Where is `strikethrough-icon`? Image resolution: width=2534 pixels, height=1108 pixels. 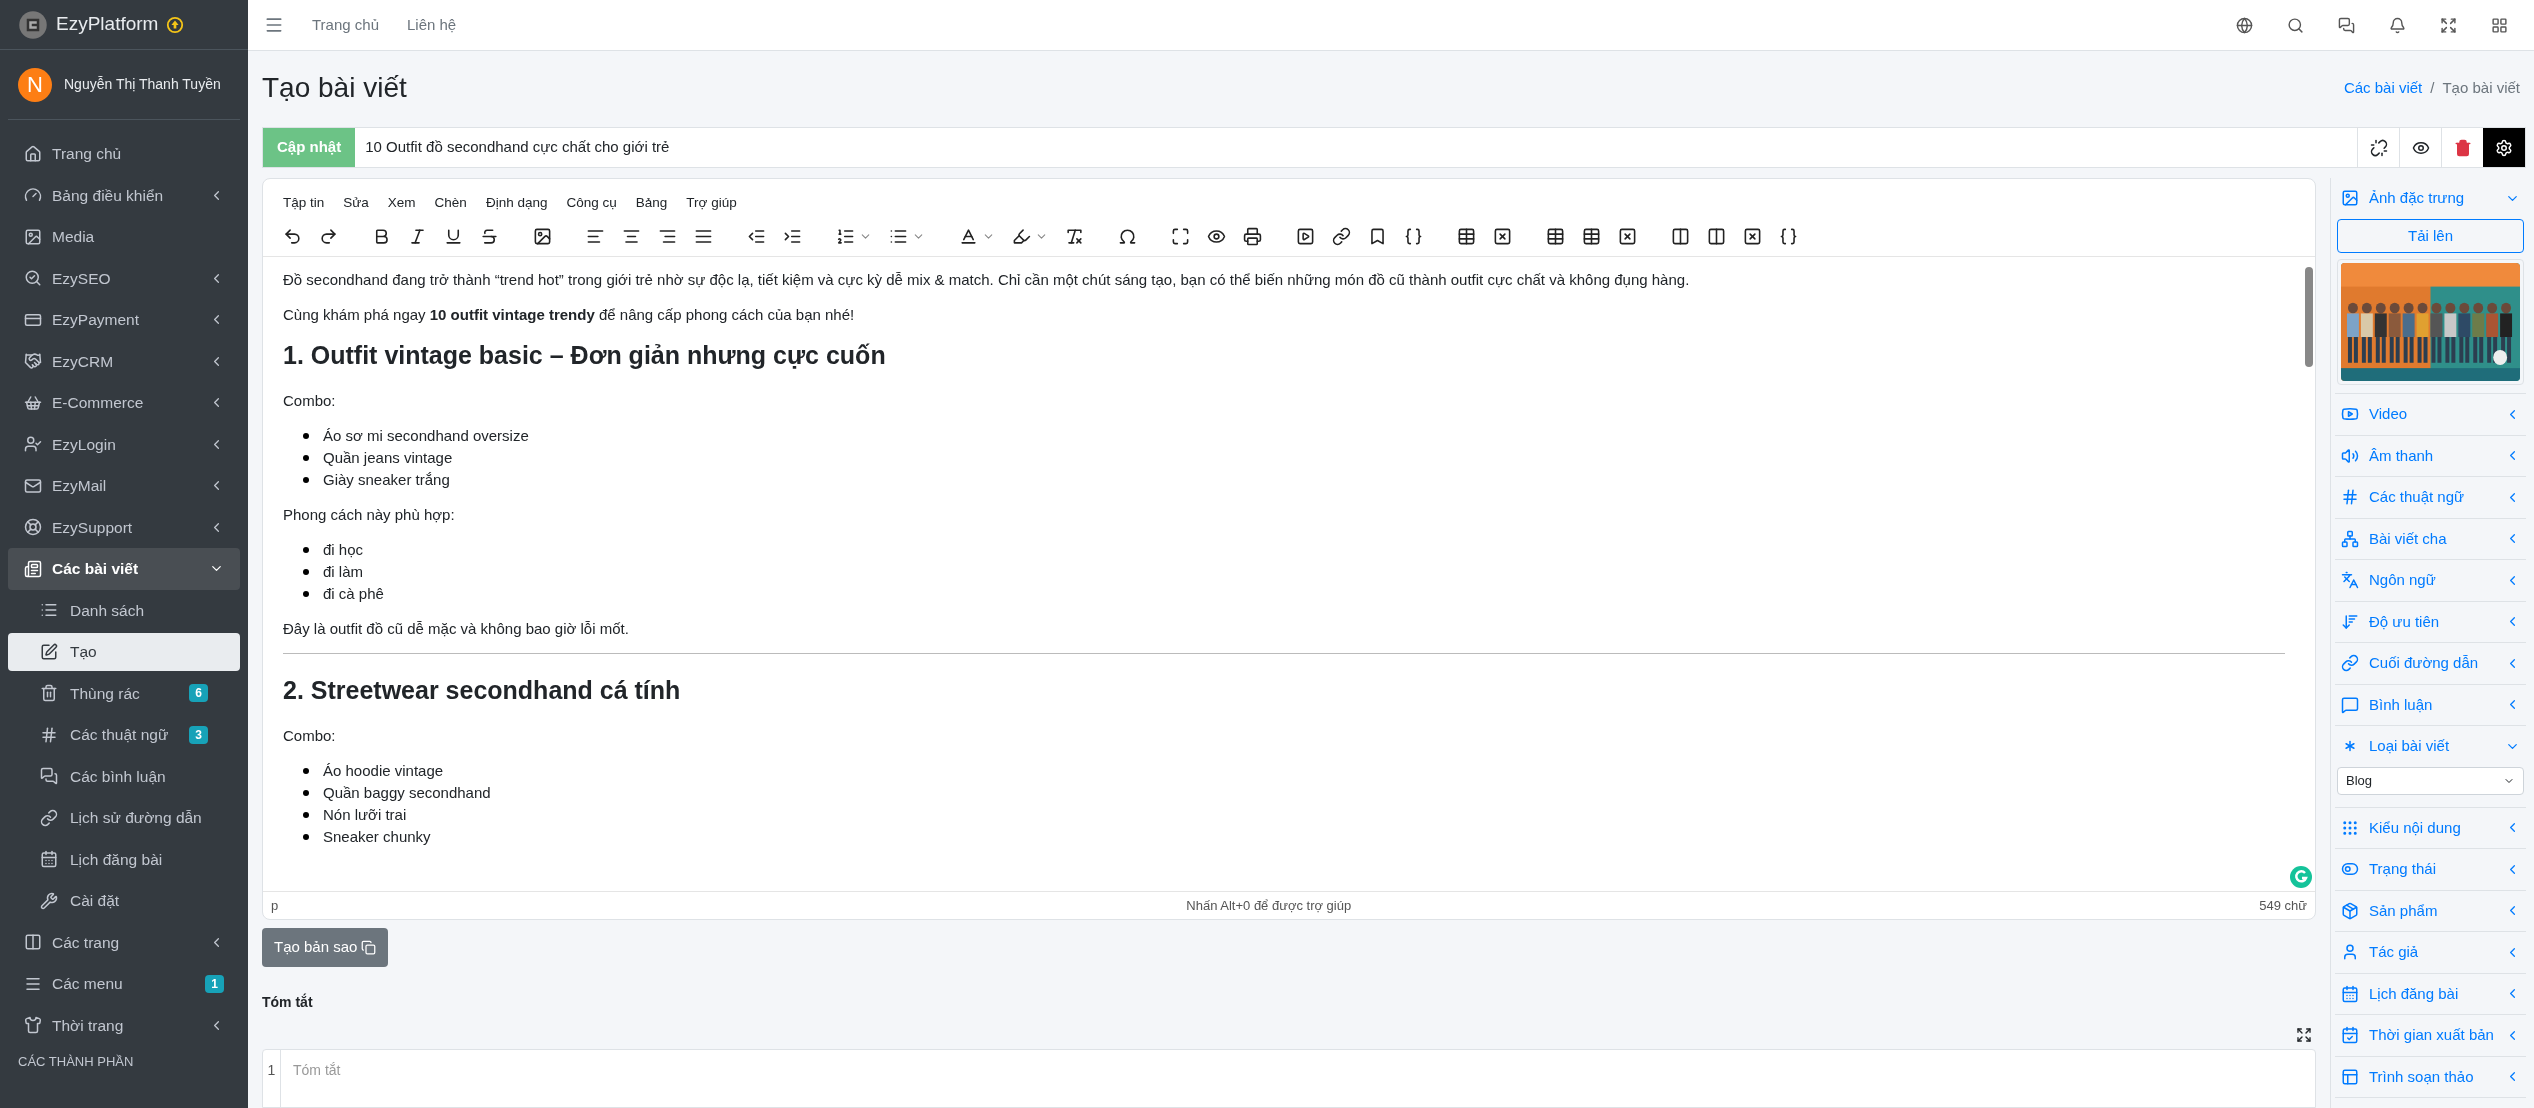
strikethrough-icon is located at coordinates (489, 237).